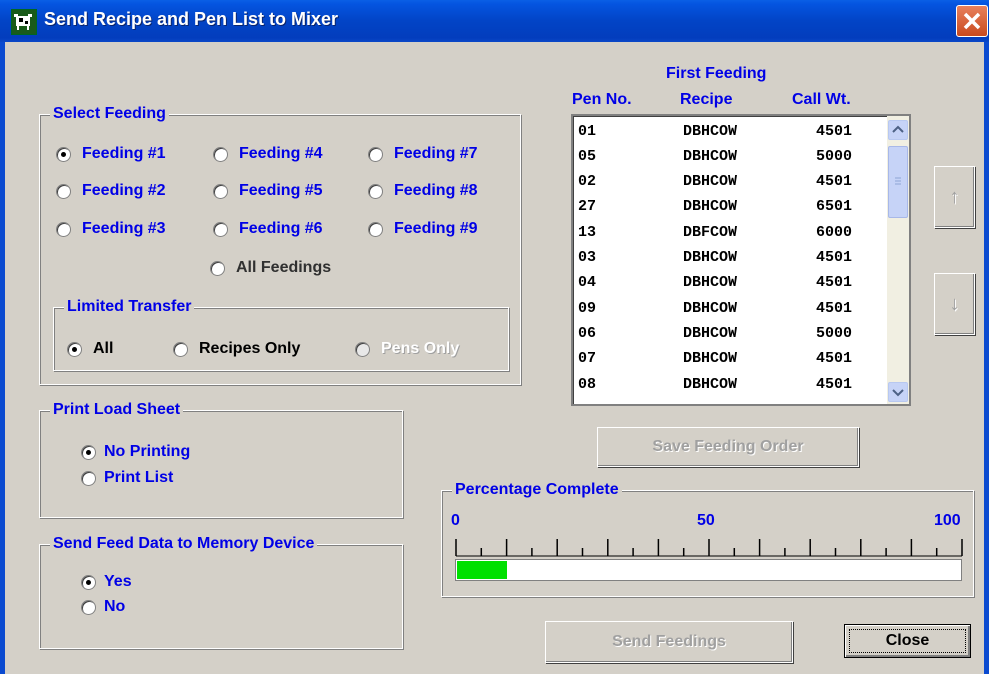 This screenshot has width=989, height=674. What do you see at coordinates (111, 154) in the screenshot?
I see `radio-feeding-1: Feeding #1` at bounding box center [111, 154].